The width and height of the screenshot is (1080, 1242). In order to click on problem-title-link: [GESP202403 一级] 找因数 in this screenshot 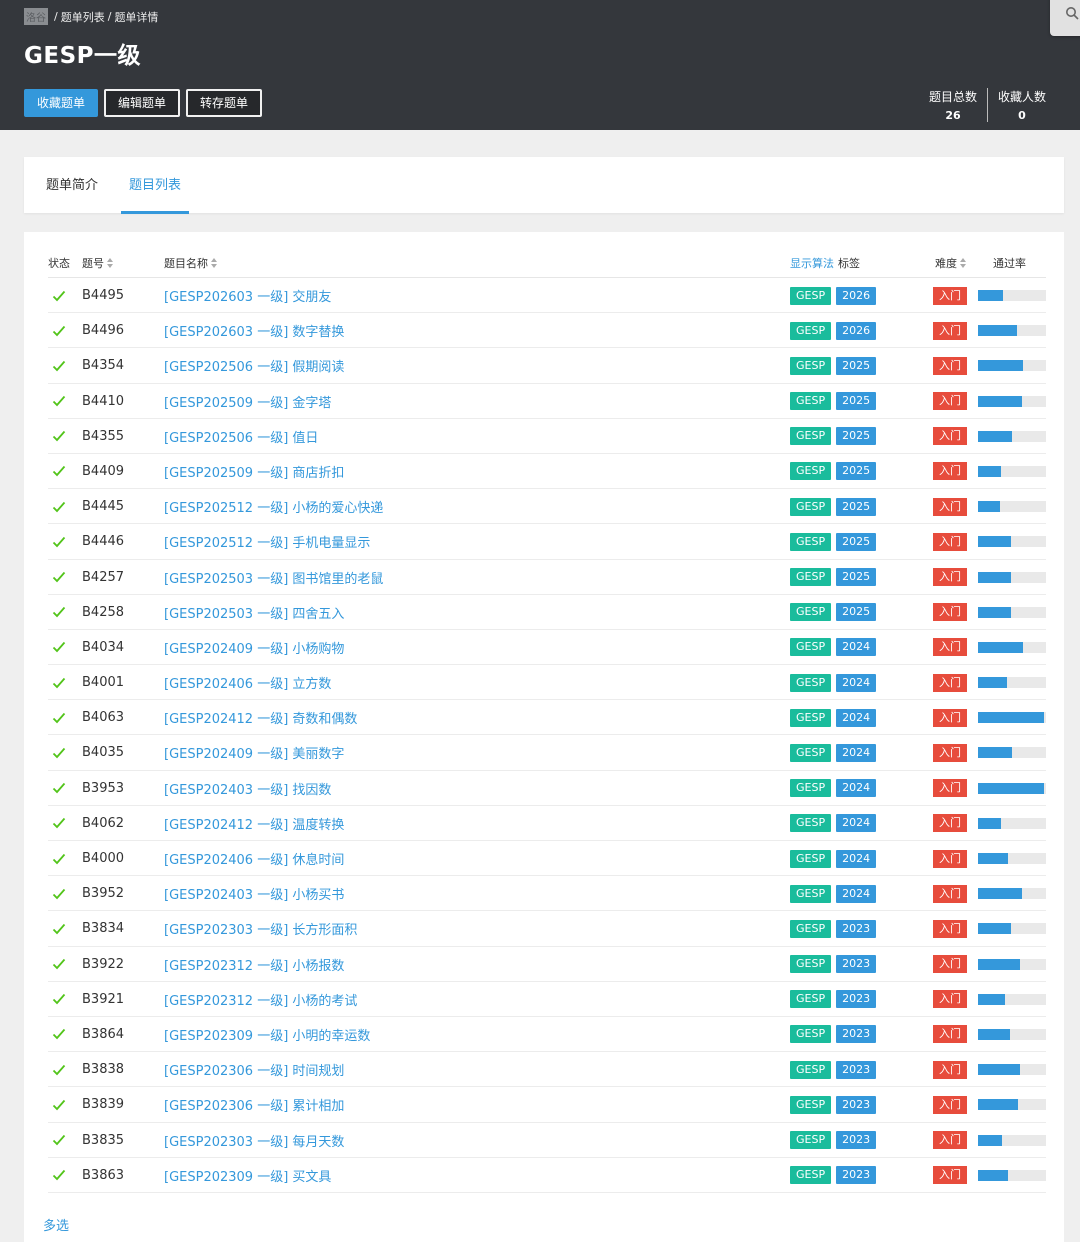, I will do `click(247, 788)`.